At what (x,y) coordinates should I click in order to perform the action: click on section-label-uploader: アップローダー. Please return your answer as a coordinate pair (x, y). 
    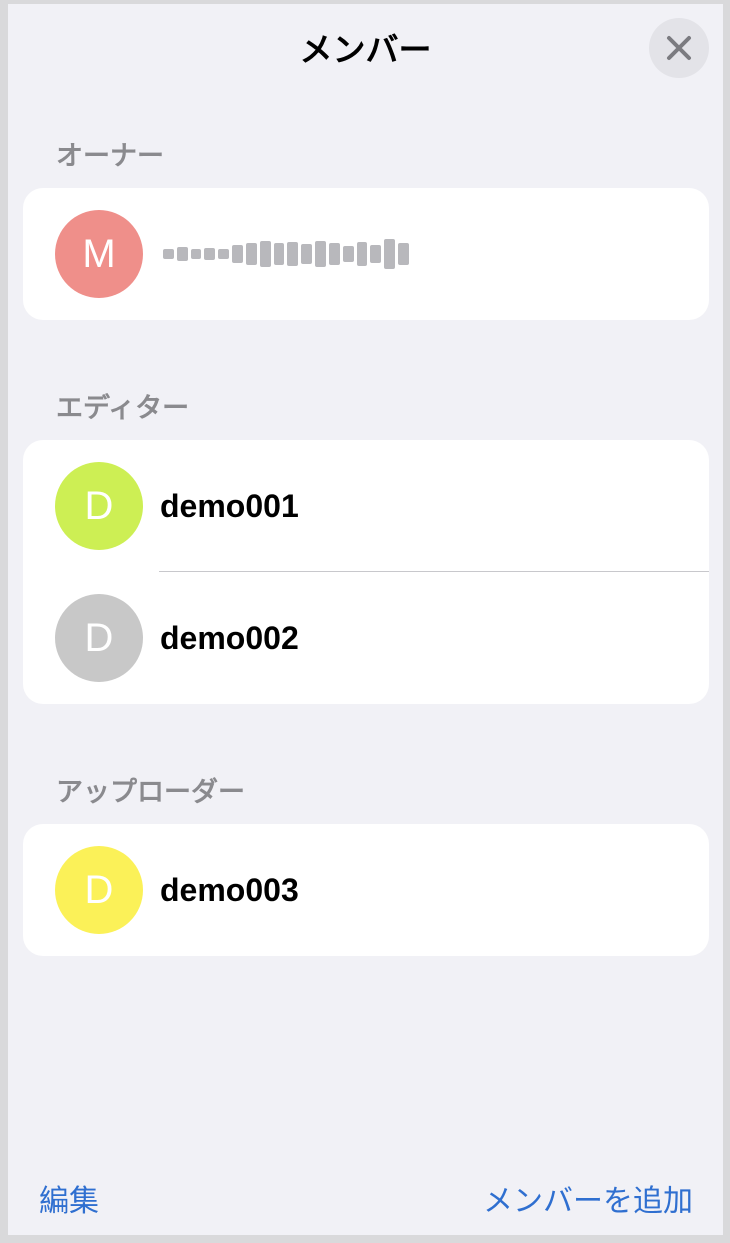
    Looking at the image, I should click on (150, 792).